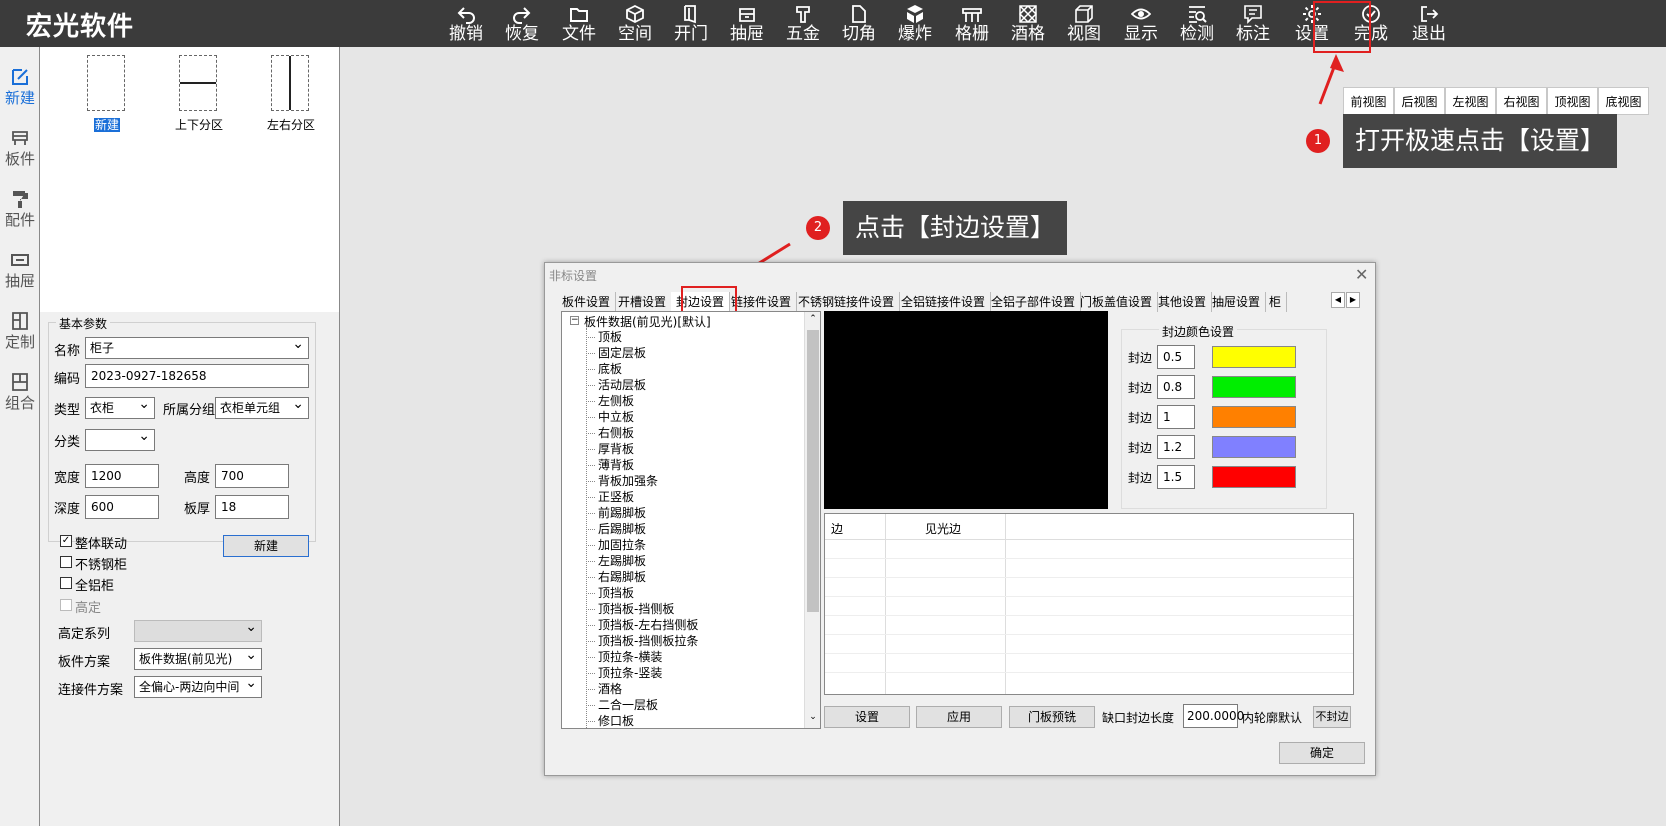 Image resolution: width=1666 pixels, height=826 pixels. I want to click on tree-item: 底板, so click(603, 369).